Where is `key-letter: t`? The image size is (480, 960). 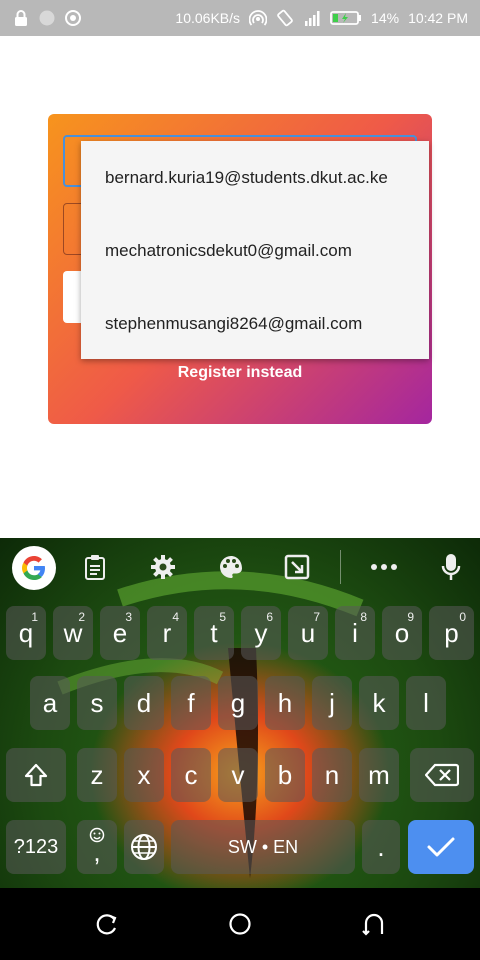
key-letter: t is located at coordinates (214, 632).